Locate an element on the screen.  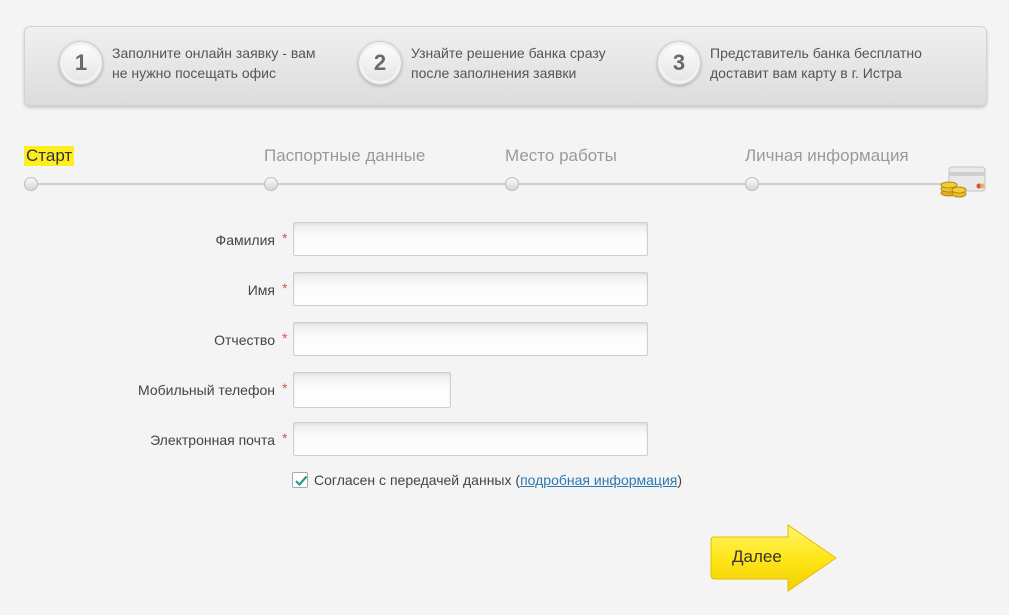
step-1-number: 1 is located at coordinates (81, 63).